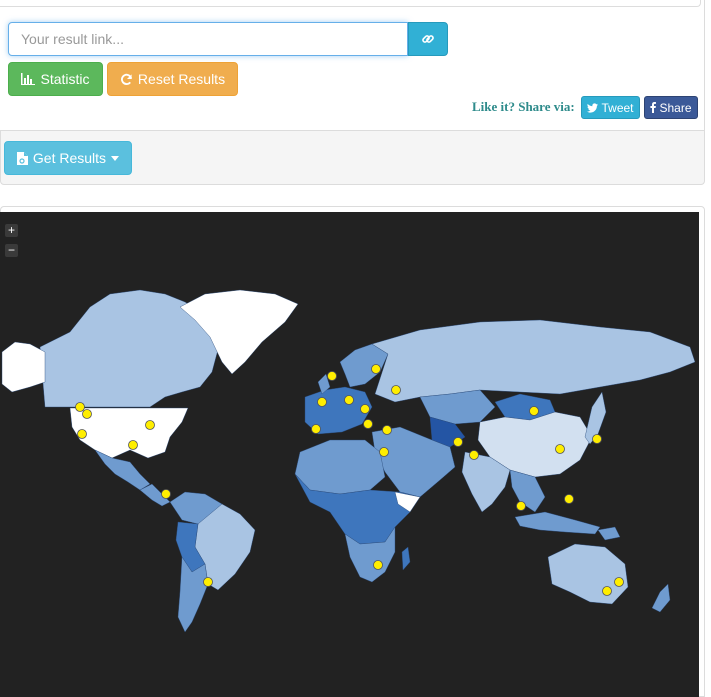  I want to click on result-link-input, so click(208, 39).